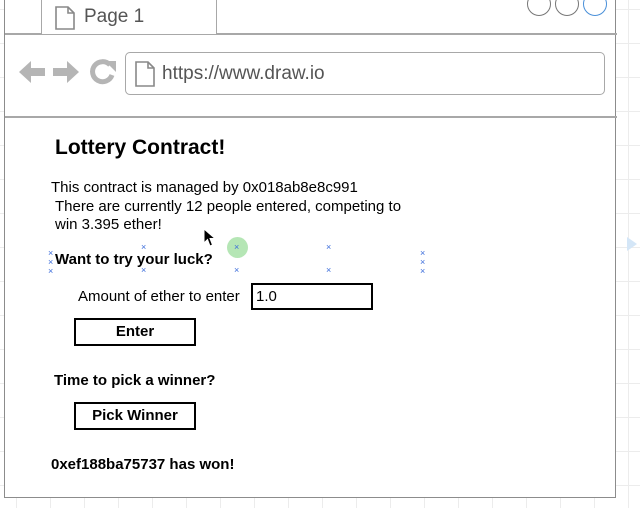 The width and height of the screenshot is (640, 508). Describe the element at coordinates (143, 464) in the screenshot. I see `winner-text: 0xef188ba75737 has won!` at that location.